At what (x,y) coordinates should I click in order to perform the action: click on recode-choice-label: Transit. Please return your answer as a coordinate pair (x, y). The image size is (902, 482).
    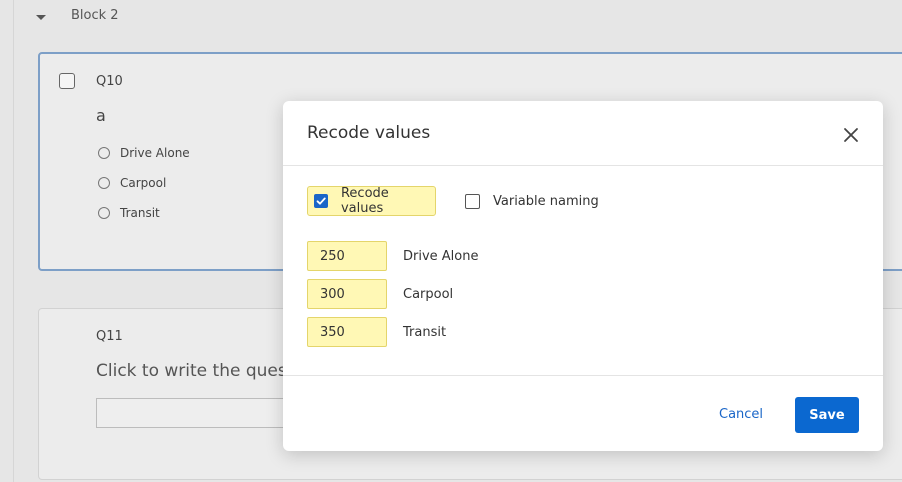
    Looking at the image, I should click on (425, 332).